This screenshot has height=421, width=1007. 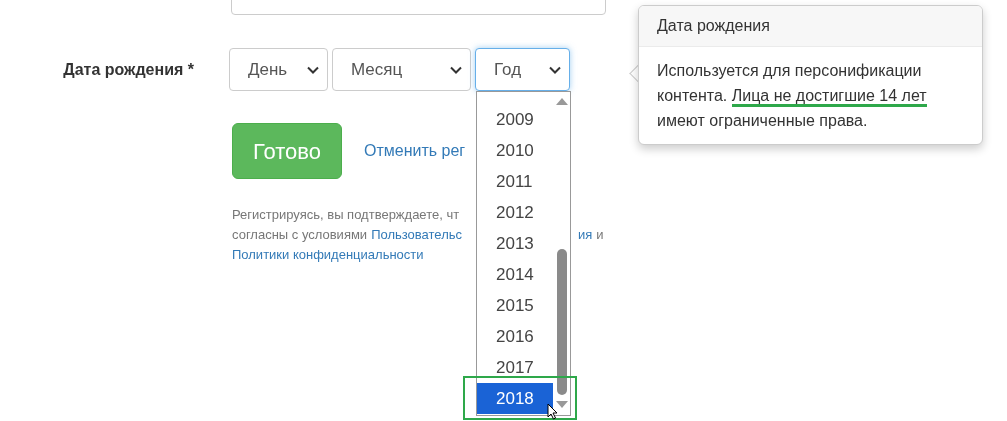 What do you see at coordinates (792, 96) in the screenshot?
I see `tooltip-text: Используется для персонификации контента. Лица не достигшие 14 лет имеют ограниченные права.` at bounding box center [792, 96].